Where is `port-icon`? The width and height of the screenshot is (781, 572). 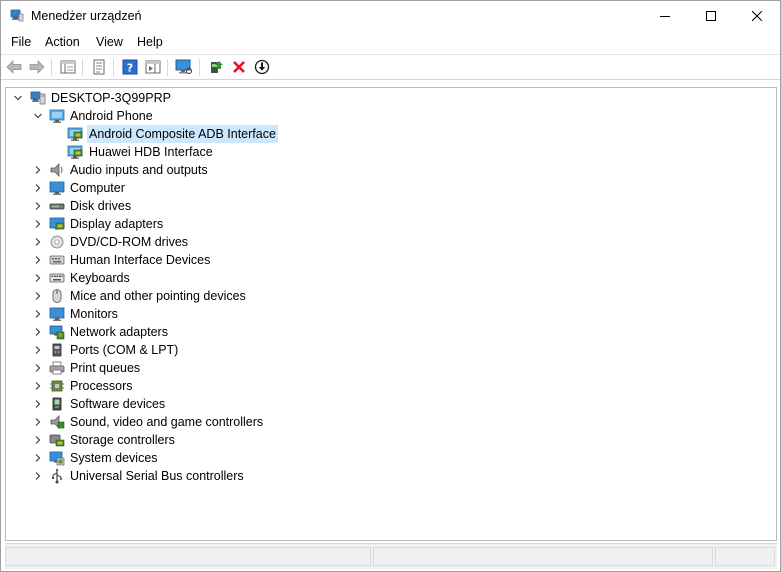 port-icon is located at coordinates (57, 350).